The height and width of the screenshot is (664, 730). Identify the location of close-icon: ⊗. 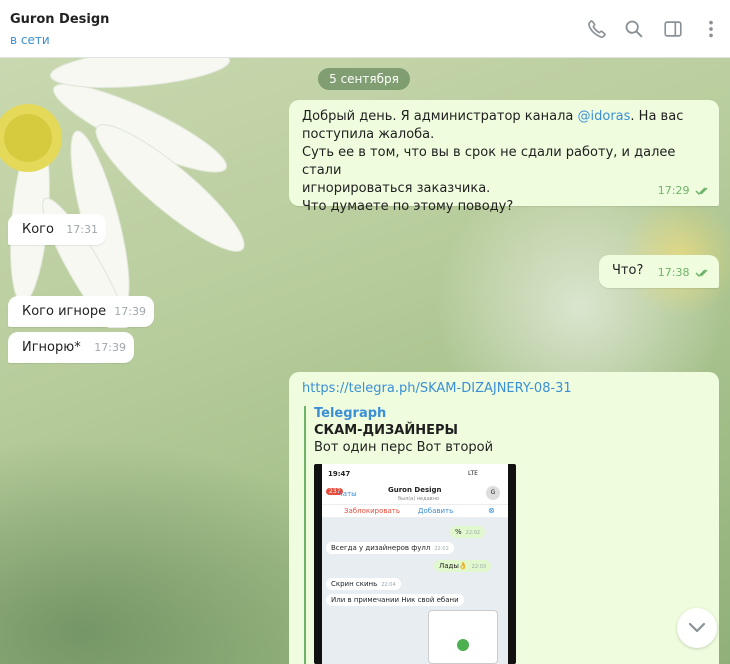
(491, 510).